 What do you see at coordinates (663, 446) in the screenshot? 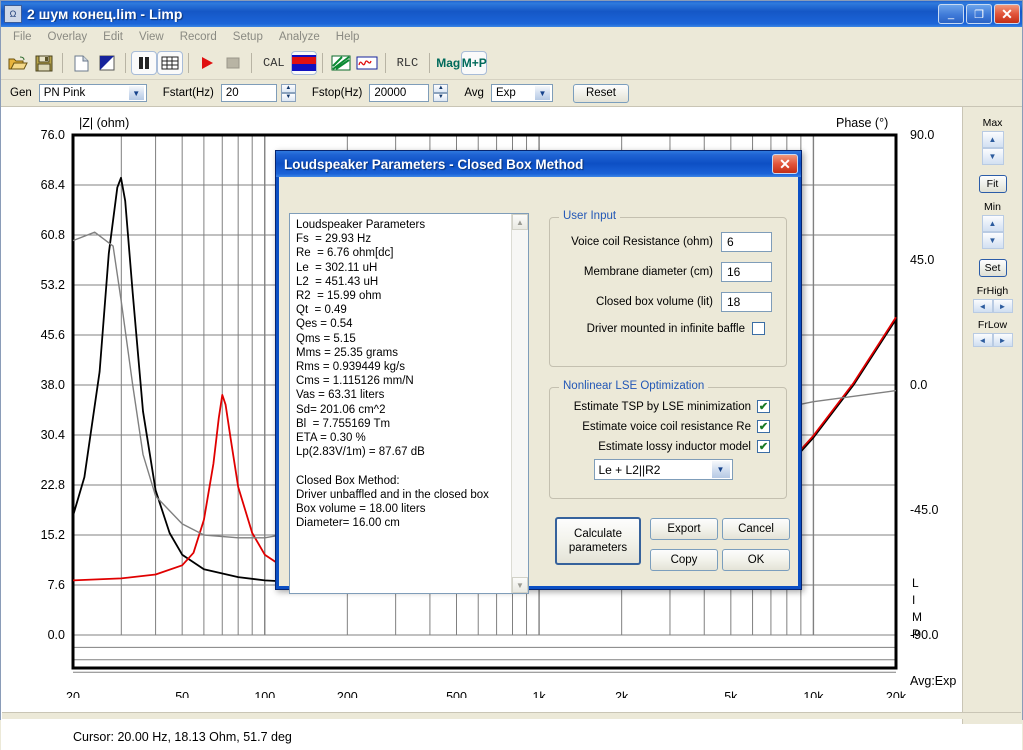
I see `estimate-inductor-row: Estimate lossy inductor model ✔` at bounding box center [663, 446].